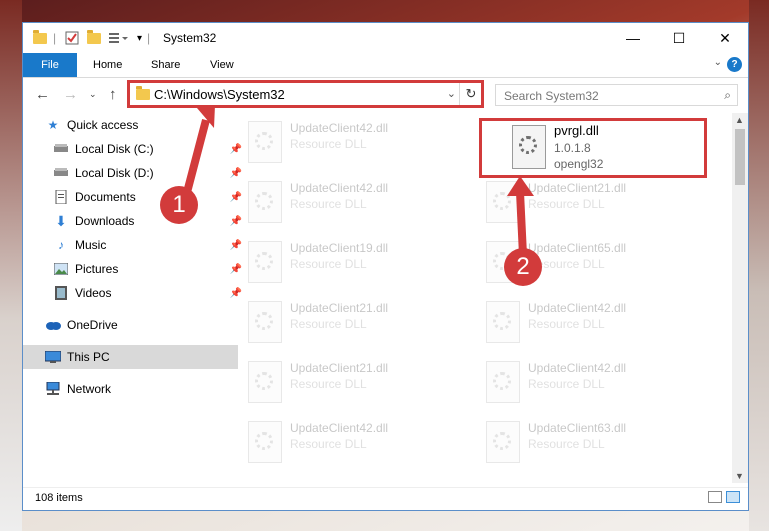  Describe the element at coordinates (523, 267) in the screenshot. I see `step-badge-2: 2` at that location.